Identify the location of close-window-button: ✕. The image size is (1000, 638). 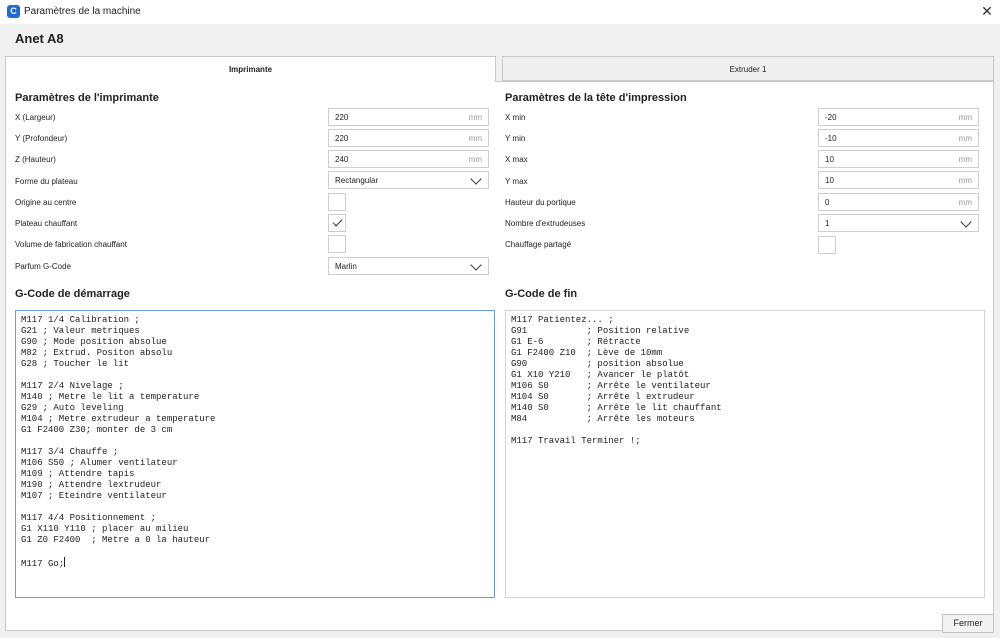
(987, 11).